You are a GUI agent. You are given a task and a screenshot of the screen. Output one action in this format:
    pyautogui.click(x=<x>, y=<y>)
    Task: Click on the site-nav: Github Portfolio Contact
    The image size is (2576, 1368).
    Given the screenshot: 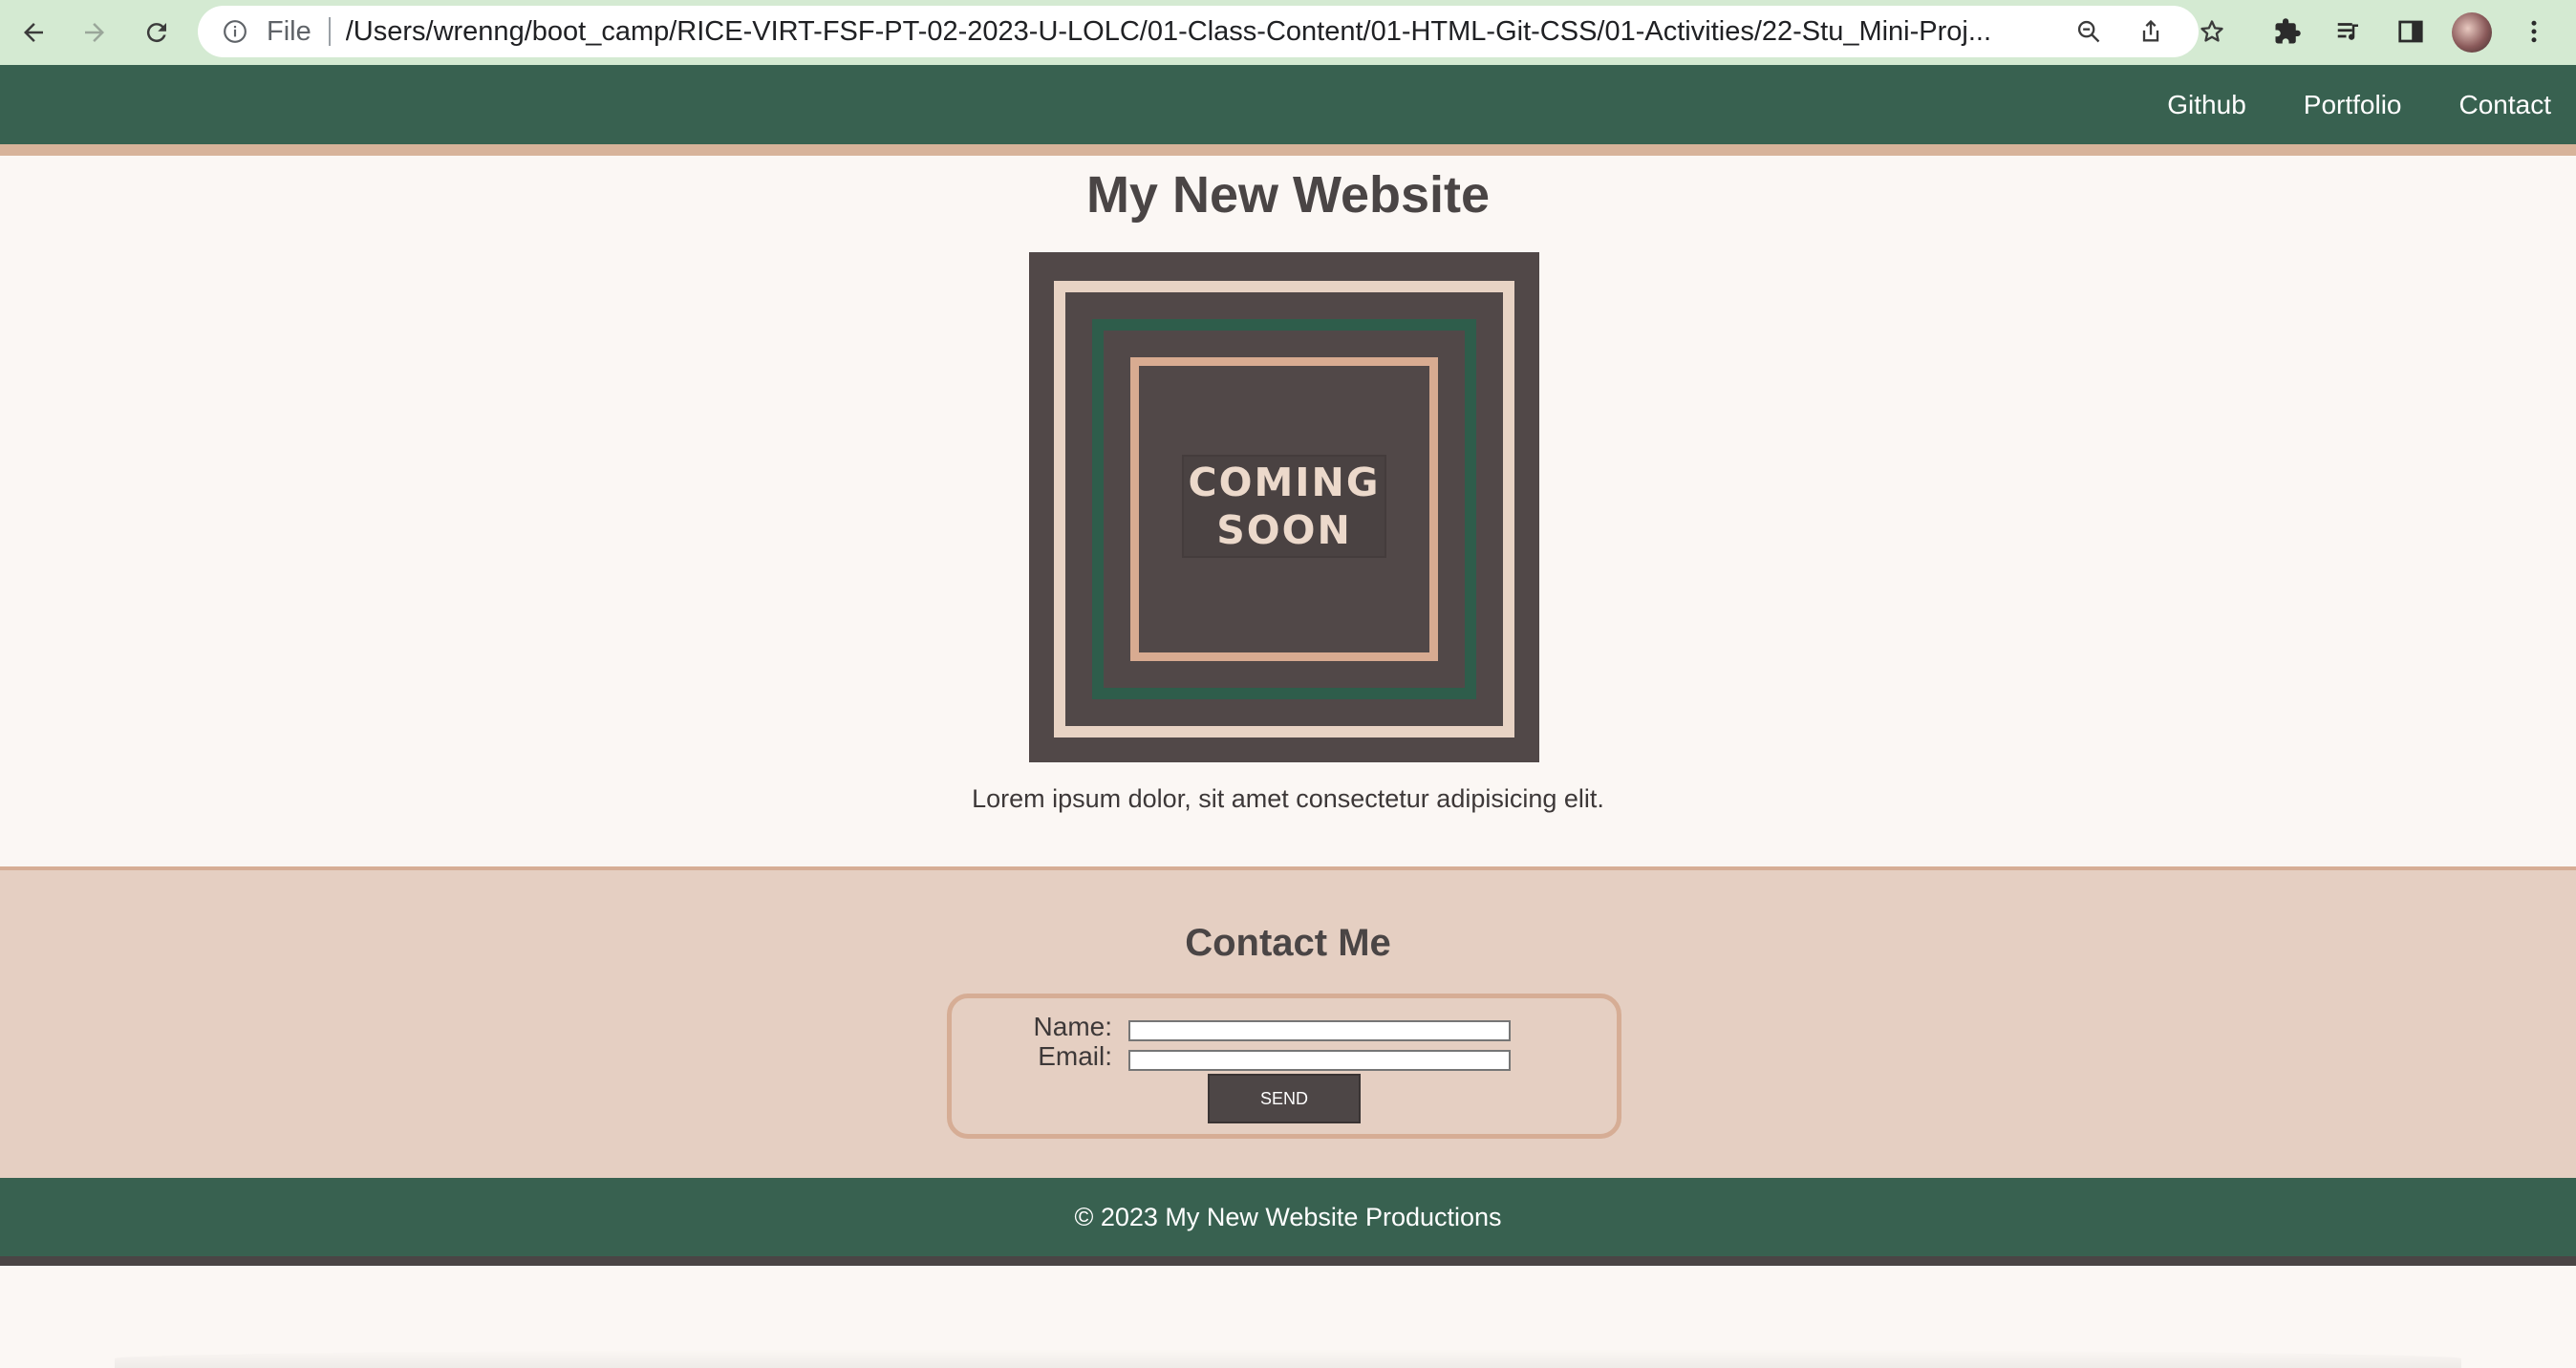 What is the action you would take?
    pyautogui.click(x=2371, y=104)
    